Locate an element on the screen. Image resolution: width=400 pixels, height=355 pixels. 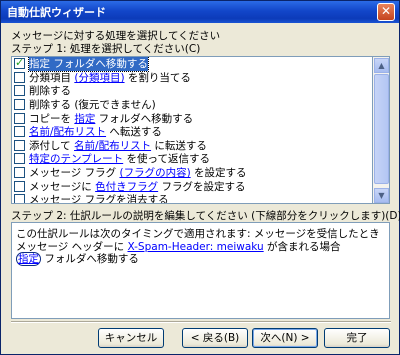
action-item: メッセージに 色付きフラグ フラグを設定する is located at coordinates (192, 186).